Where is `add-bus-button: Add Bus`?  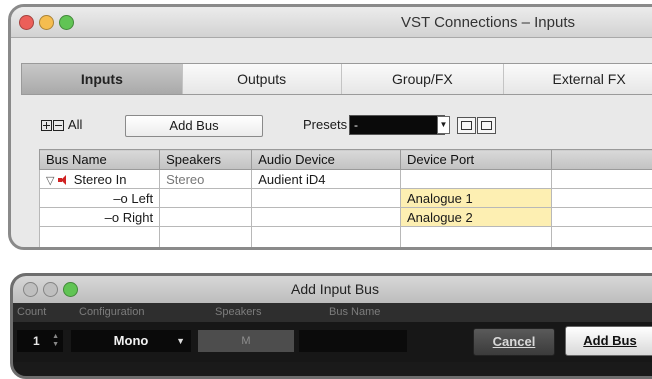 add-bus-button: Add Bus is located at coordinates (194, 126).